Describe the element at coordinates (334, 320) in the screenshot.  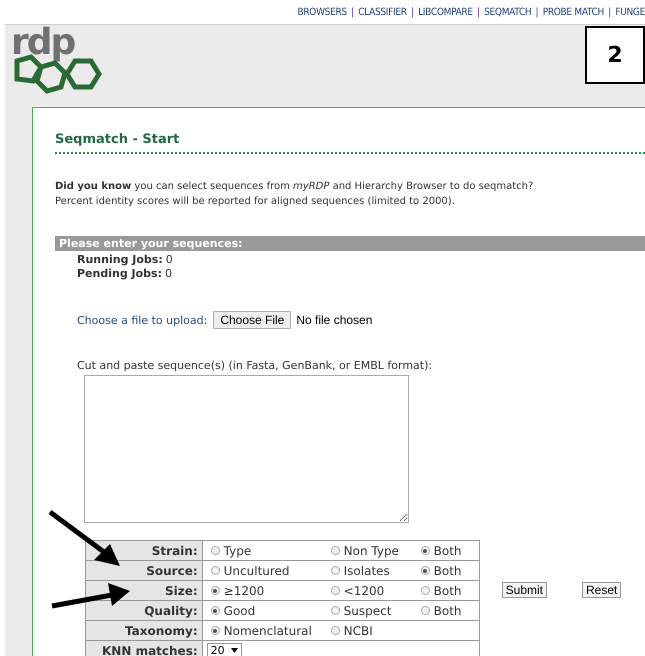
I see `file-status: No file chosen` at that location.